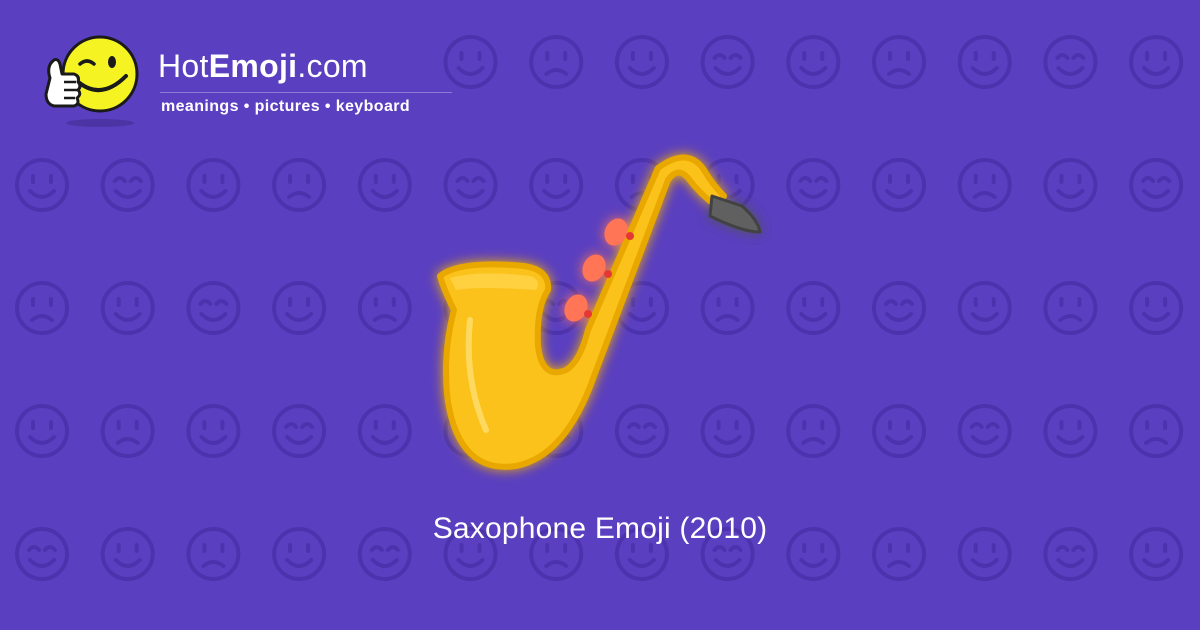  I want to click on site-tagline: meanings • pictures • keyboard, so click(286, 106).